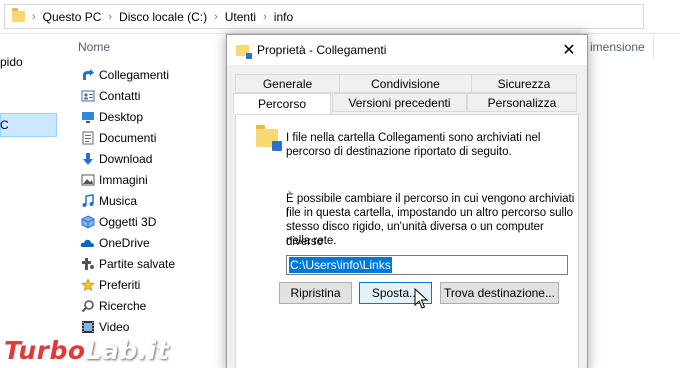 The image size is (680, 368). I want to click on list-item-label: Preferiti, so click(120, 285).